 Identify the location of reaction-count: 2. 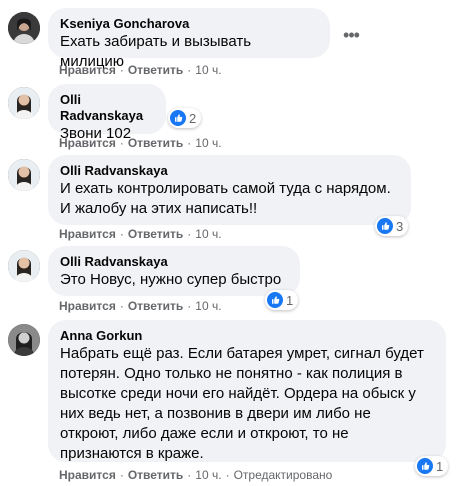
(185, 118).